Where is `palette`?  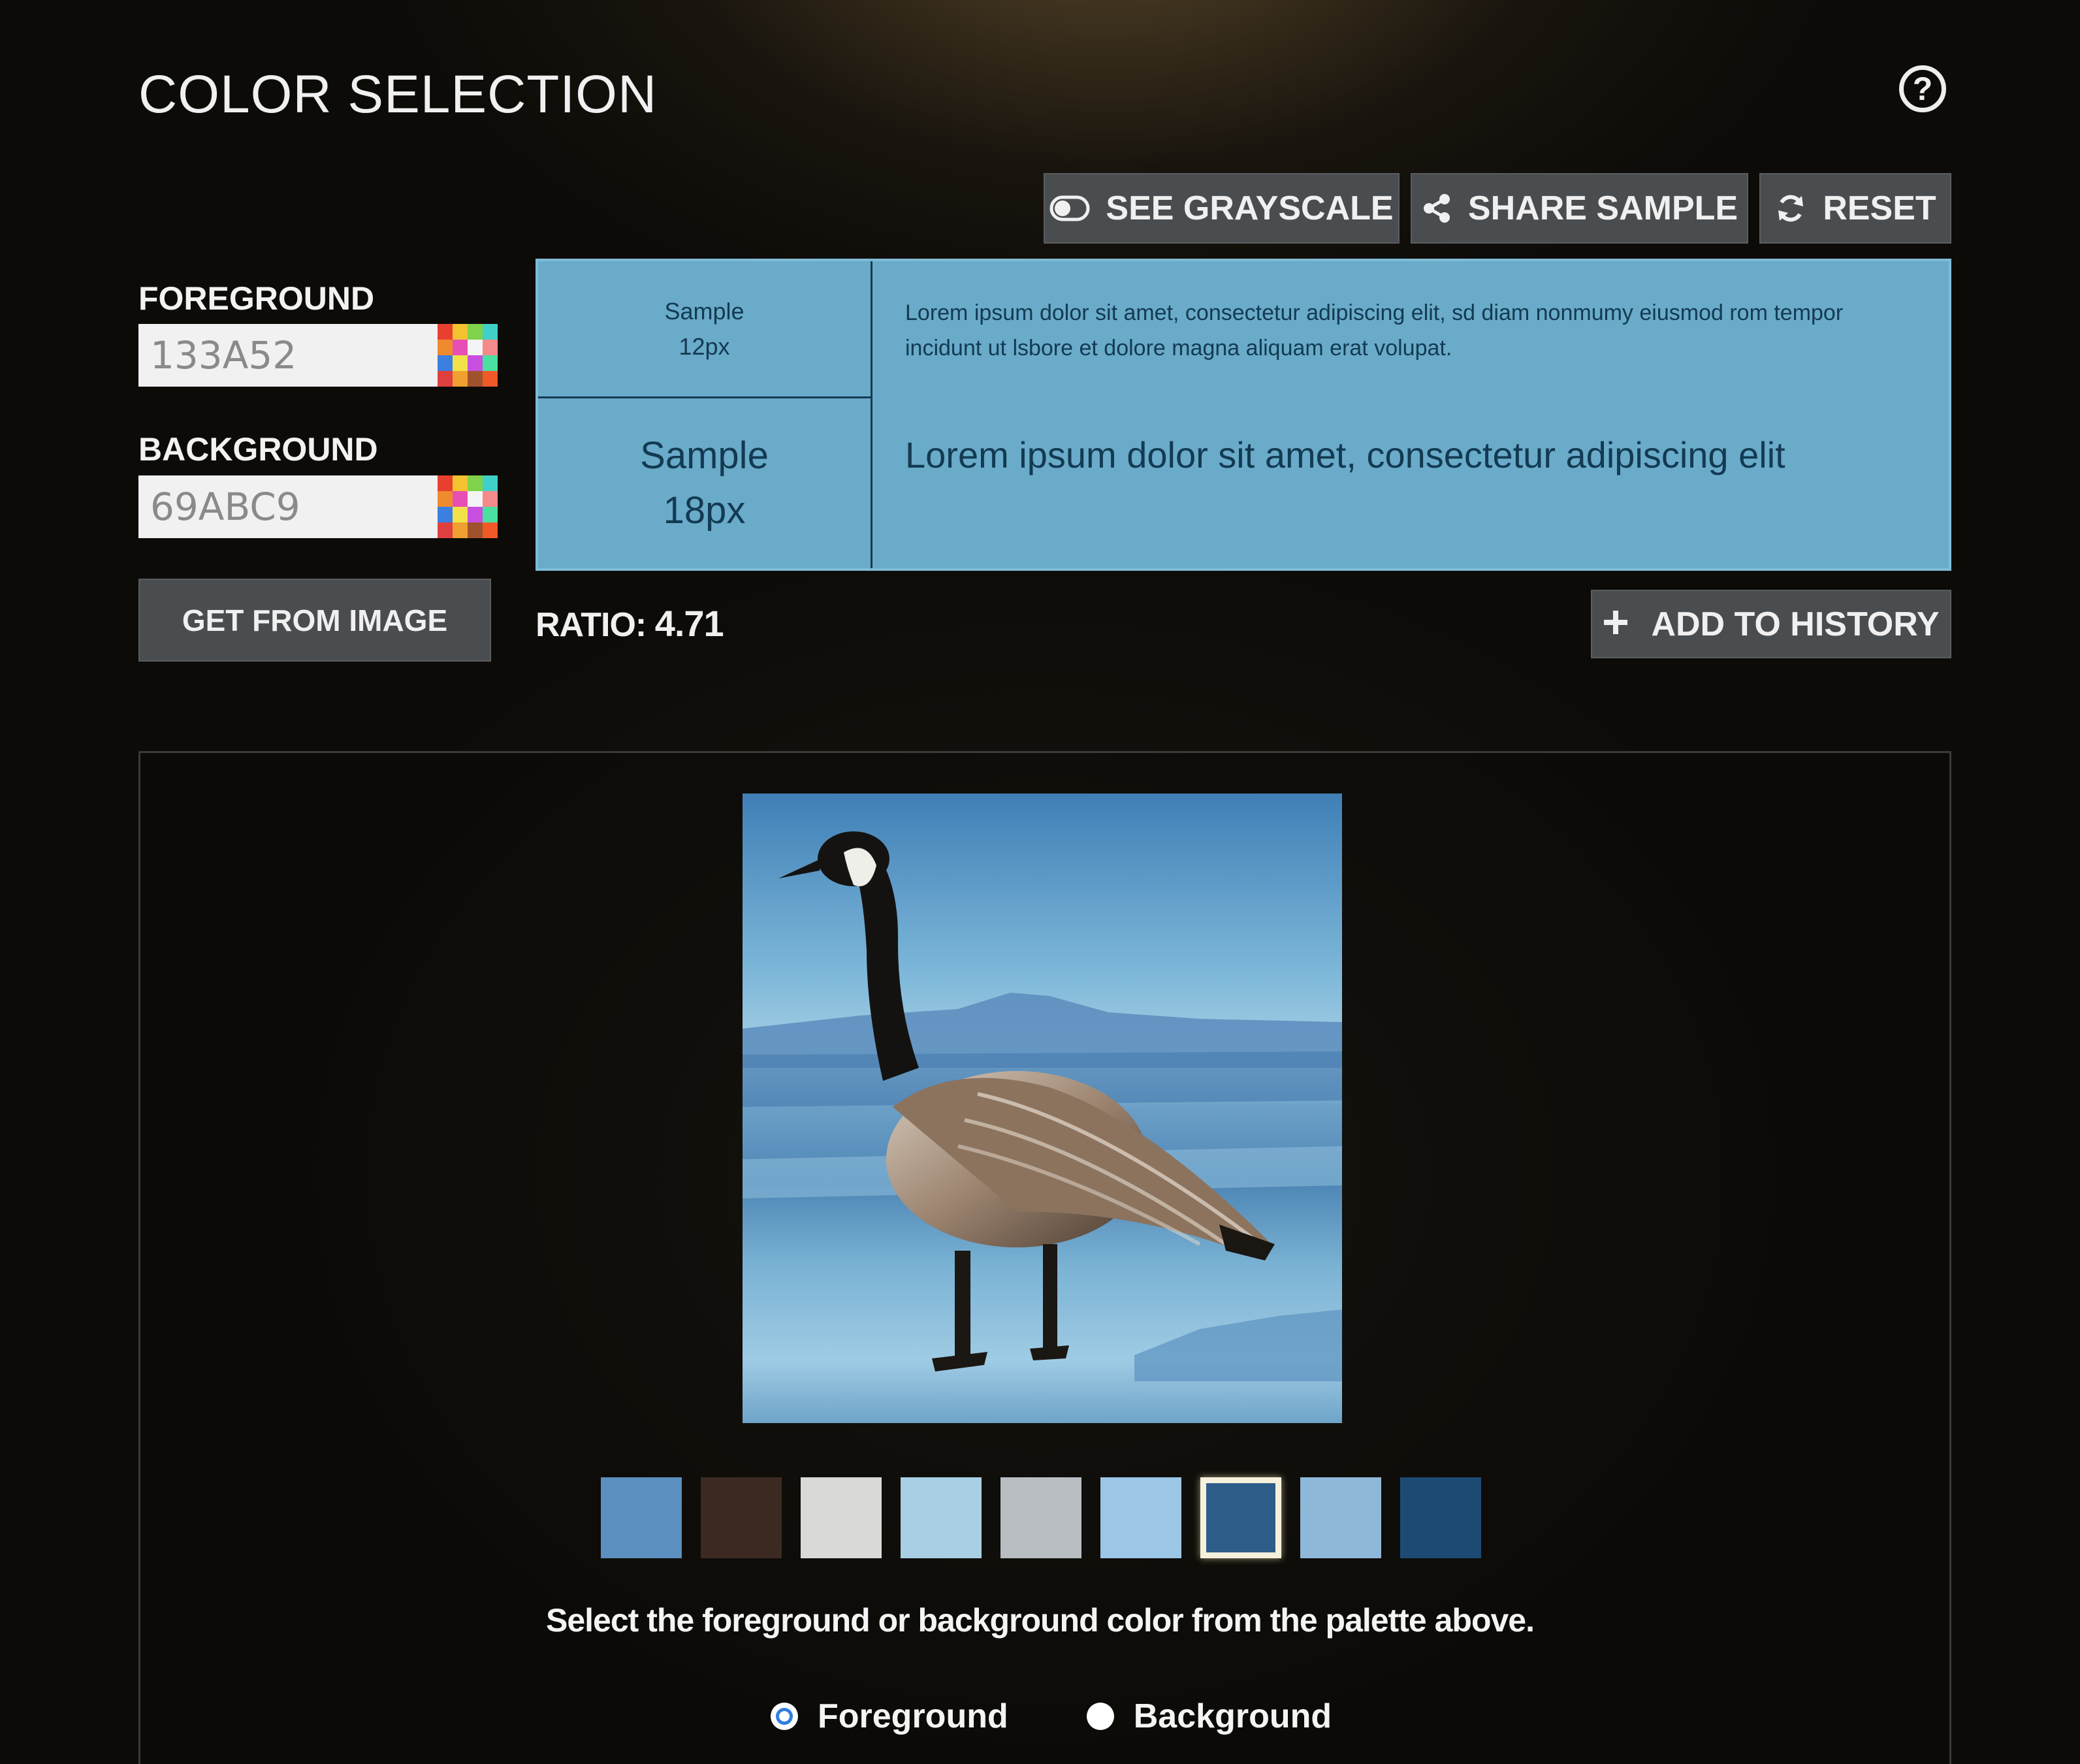
palette is located at coordinates (1041, 1517).